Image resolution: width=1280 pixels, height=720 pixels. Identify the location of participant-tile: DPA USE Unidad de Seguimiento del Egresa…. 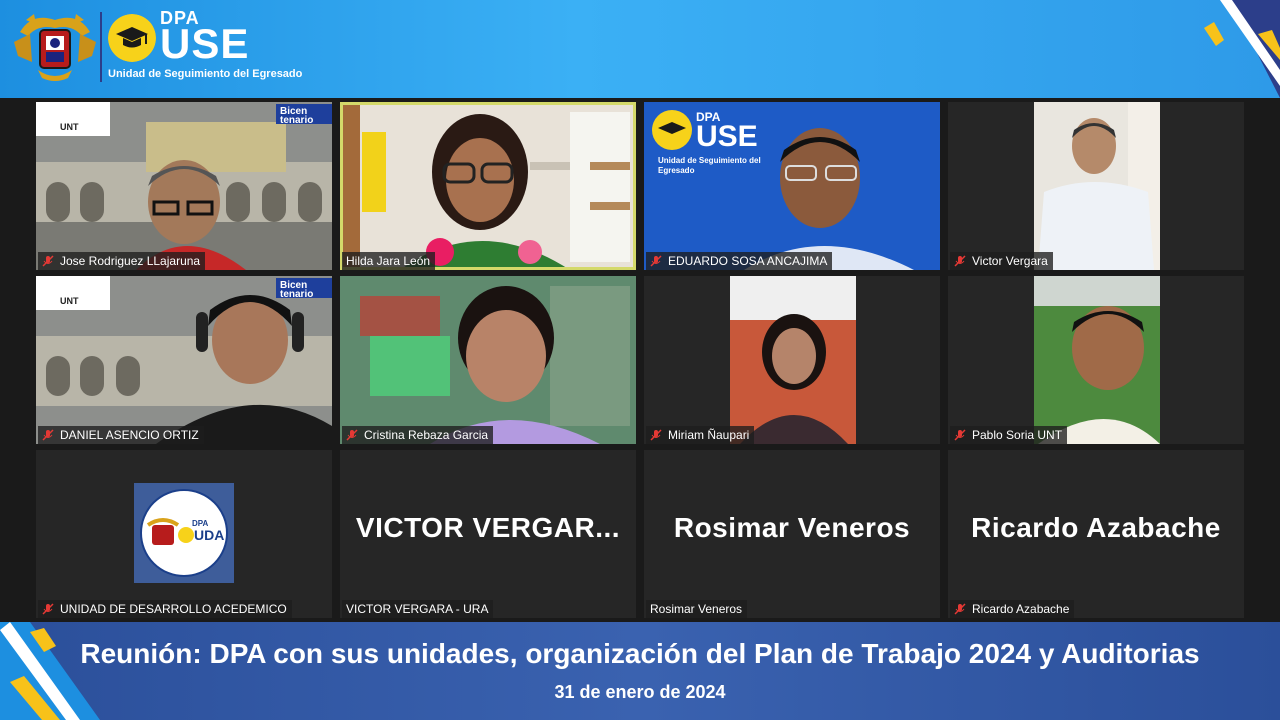
(792, 186).